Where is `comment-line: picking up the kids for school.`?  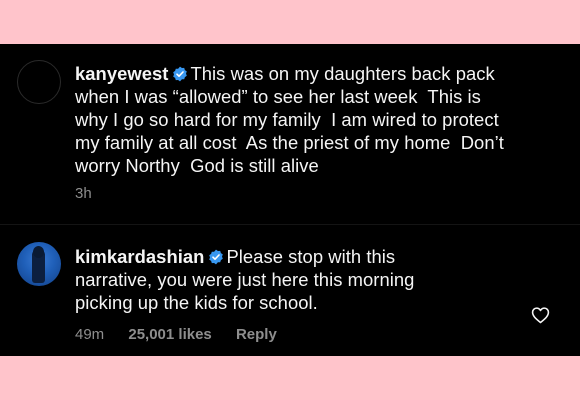
comment-line: picking up the kids for school. is located at coordinates (196, 302).